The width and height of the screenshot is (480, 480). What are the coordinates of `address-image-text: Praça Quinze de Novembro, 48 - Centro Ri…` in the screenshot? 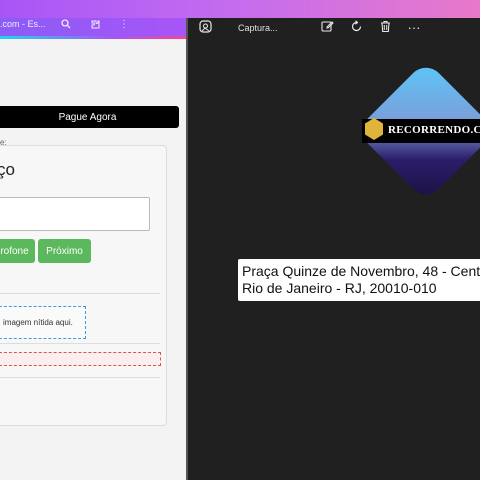 It's located at (359, 280).